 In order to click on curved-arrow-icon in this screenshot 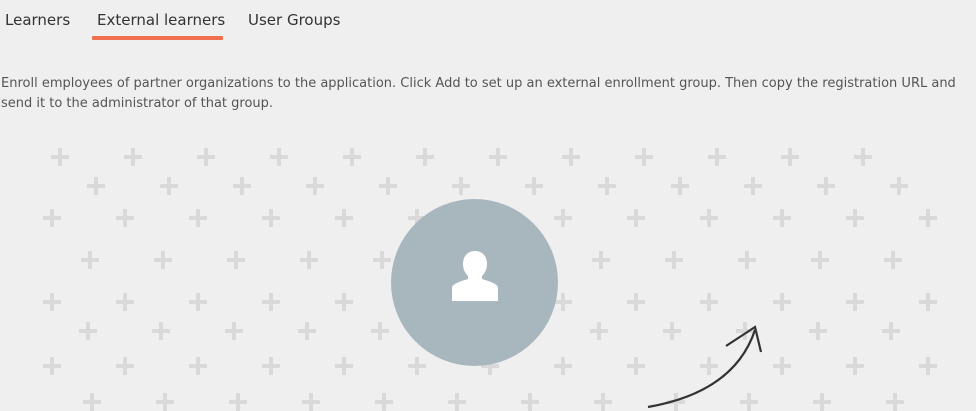, I will do `click(705, 367)`.